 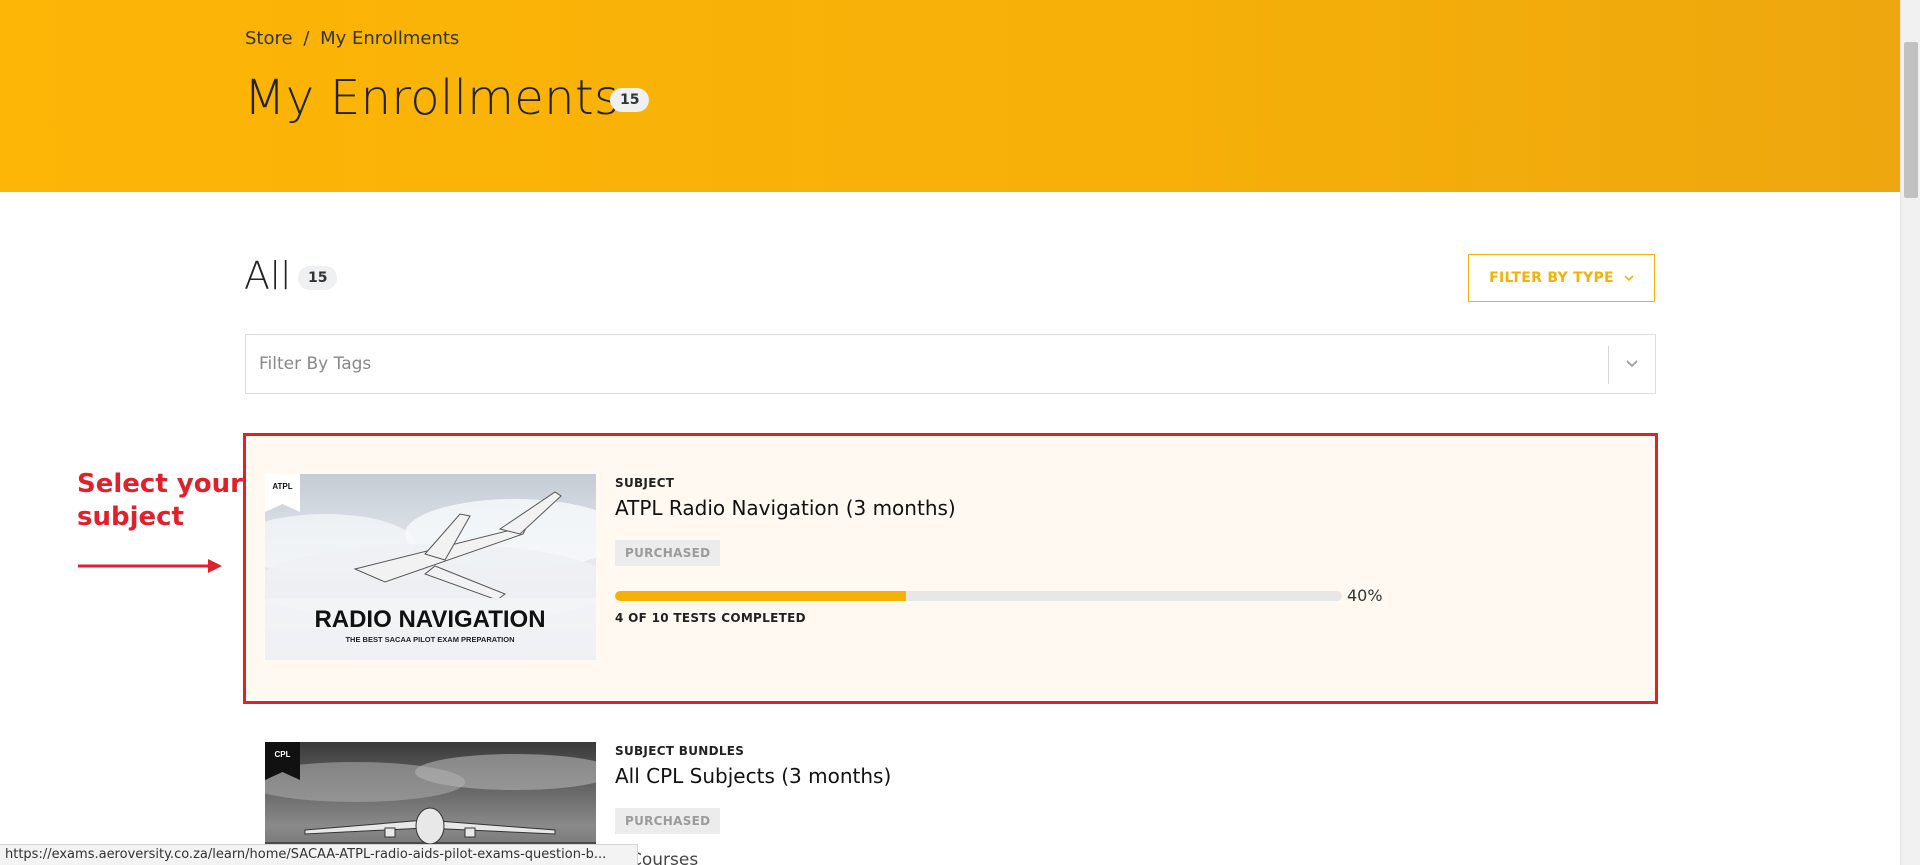 What do you see at coordinates (1911, 120) in the screenshot?
I see `scrollbar-thumb` at bounding box center [1911, 120].